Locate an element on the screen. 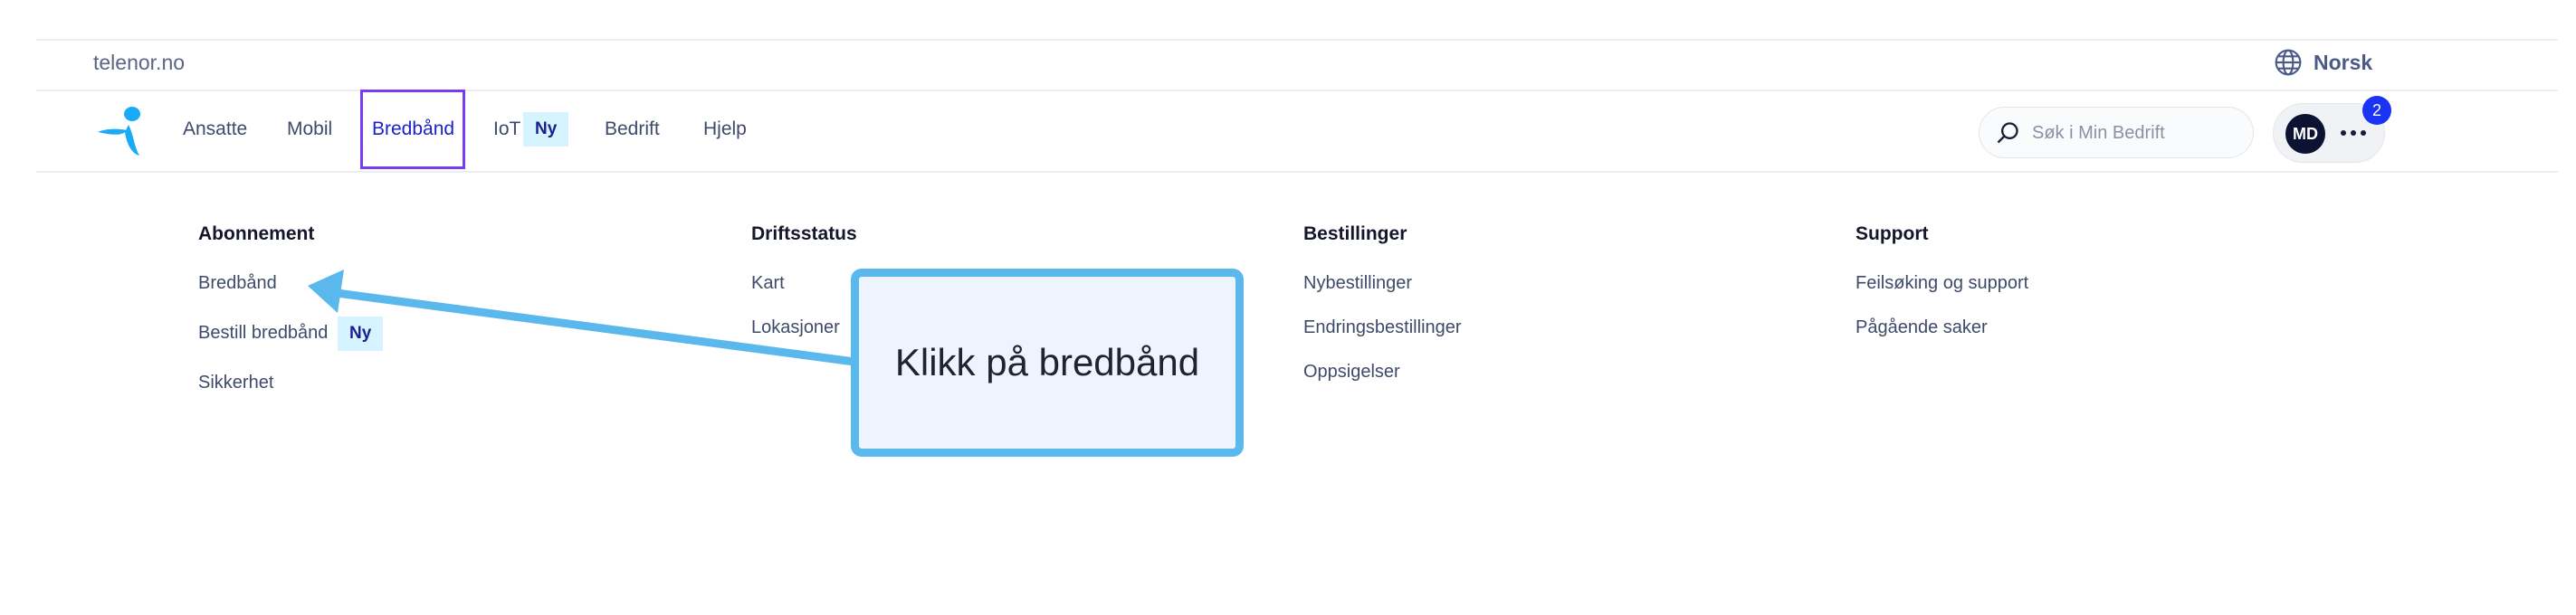  annotation-arrow is located at coordinates (581, 318).